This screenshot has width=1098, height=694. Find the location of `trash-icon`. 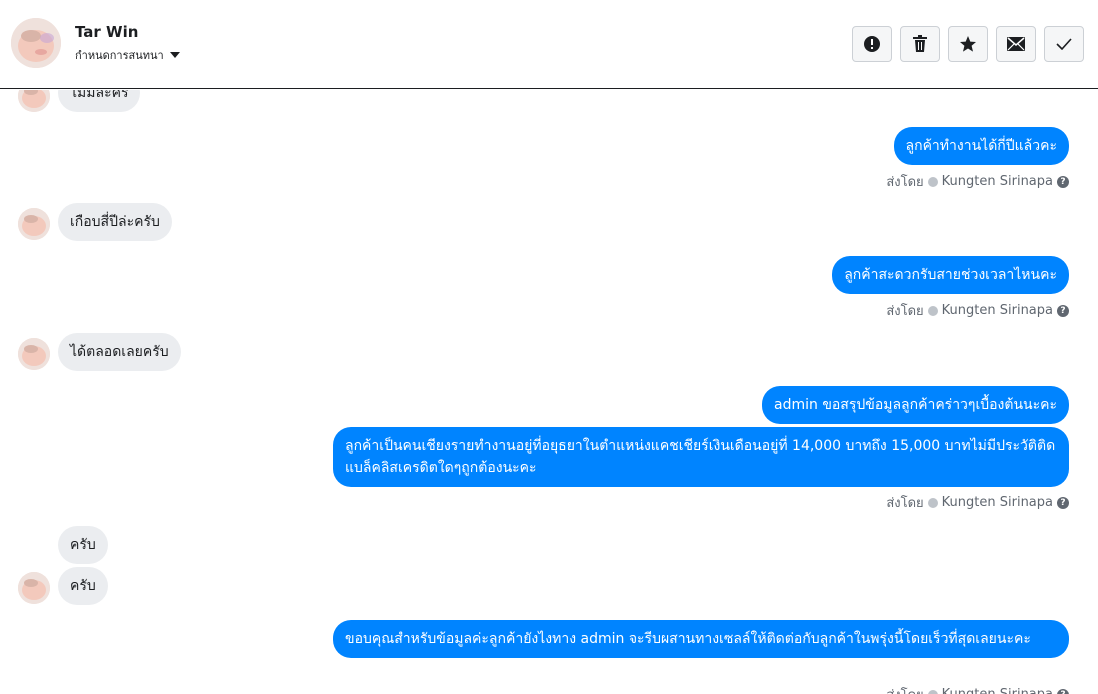

trash-icon is located at coordinates (920, 43).